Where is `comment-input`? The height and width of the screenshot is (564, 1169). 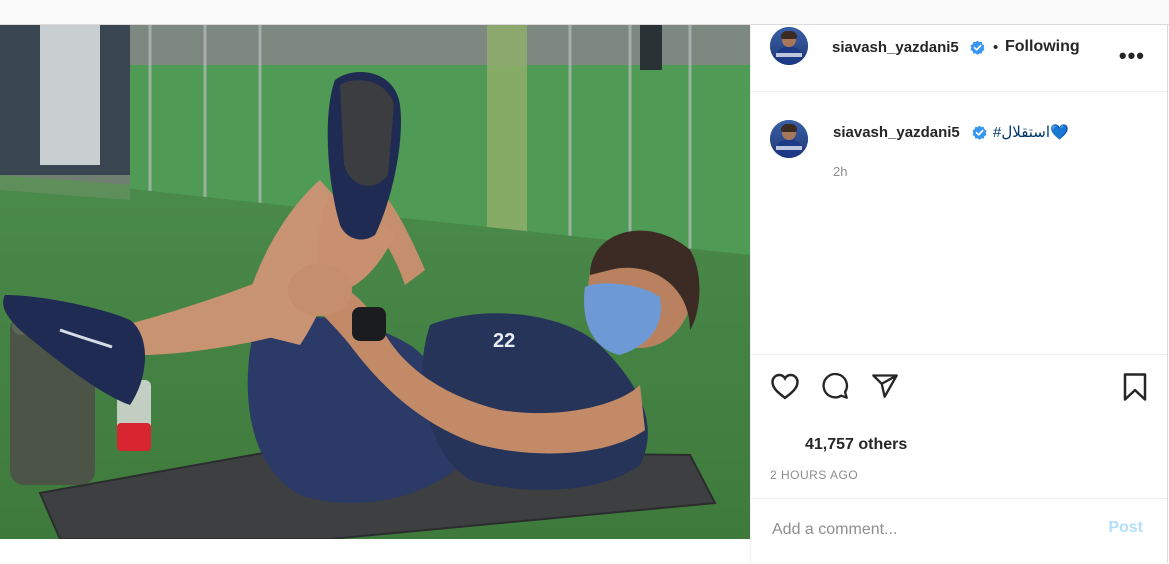 comment-input is located at coordinates (932, 530).